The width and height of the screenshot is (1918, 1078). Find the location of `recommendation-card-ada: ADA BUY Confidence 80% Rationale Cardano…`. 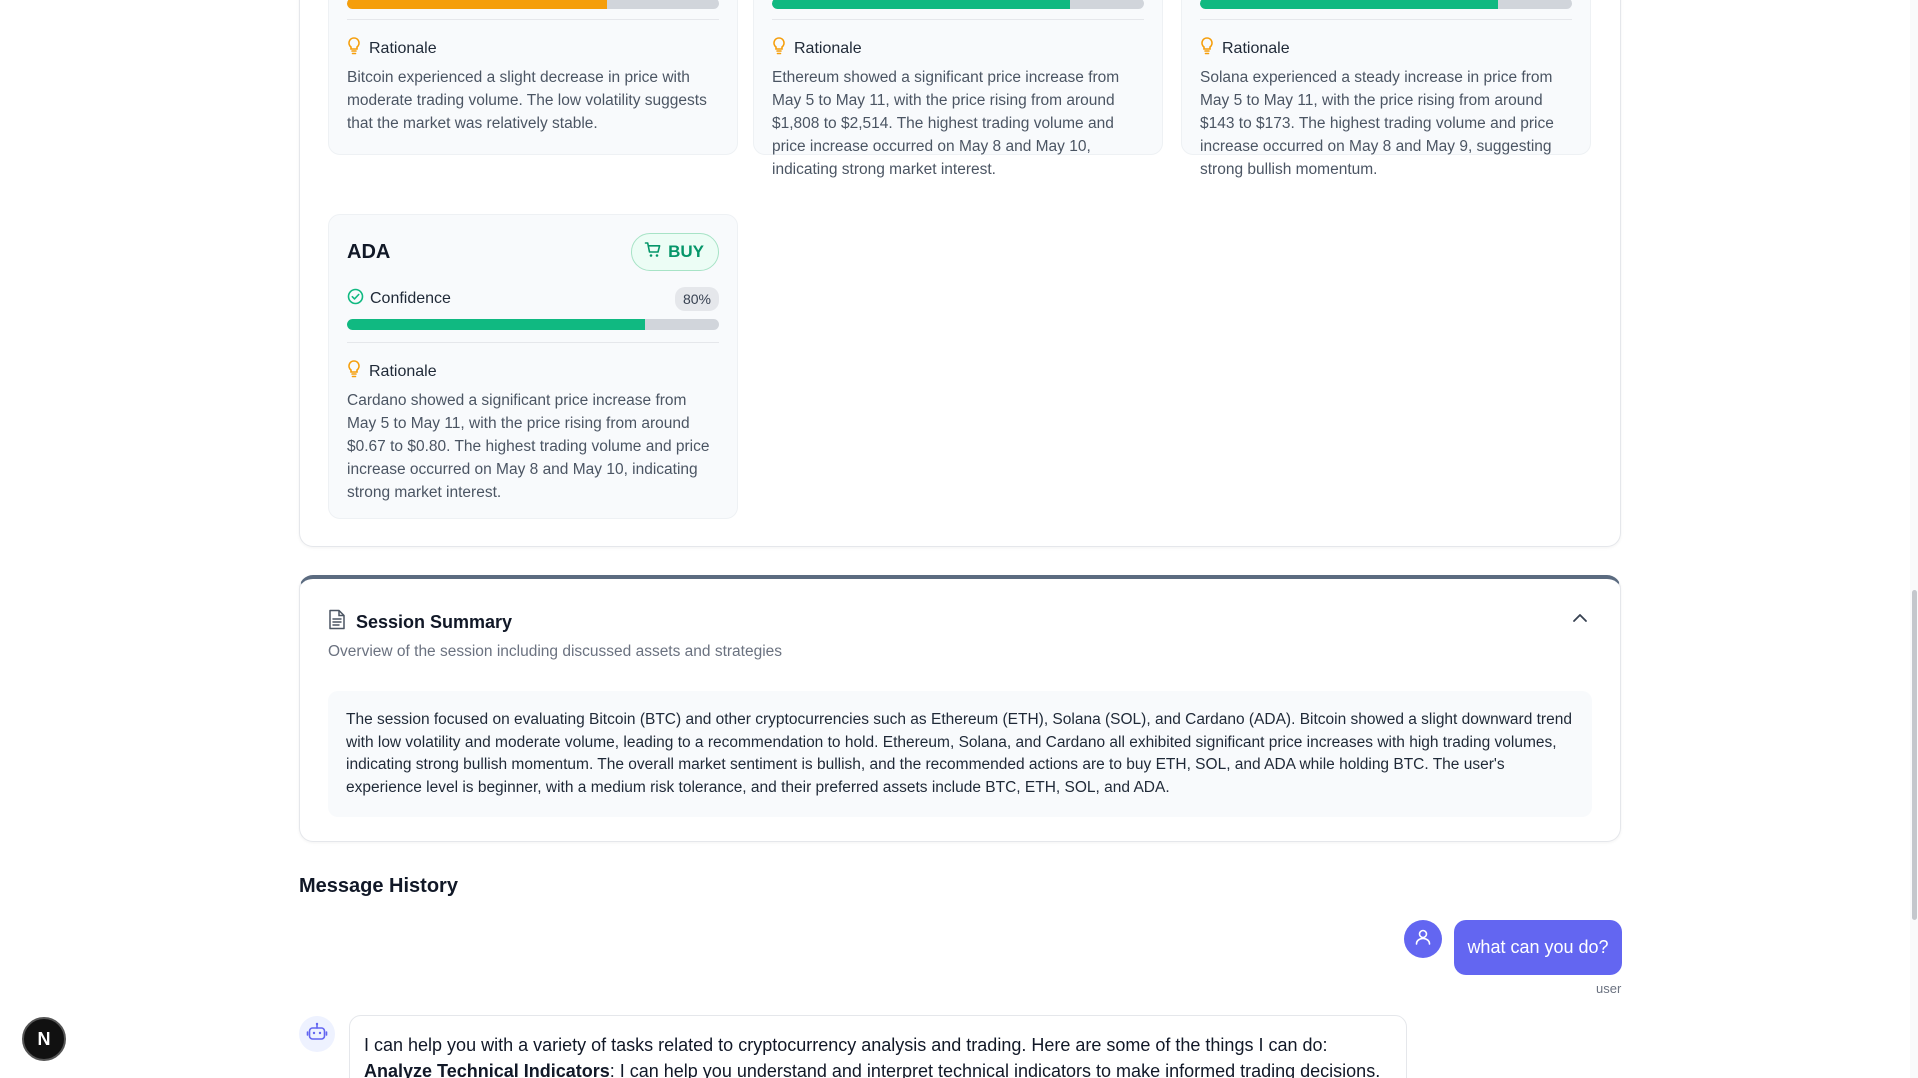

recommendation-card-ada: ADA BUY Confidence 80% Rationale Cardano… is located at coordinates (533, 366).